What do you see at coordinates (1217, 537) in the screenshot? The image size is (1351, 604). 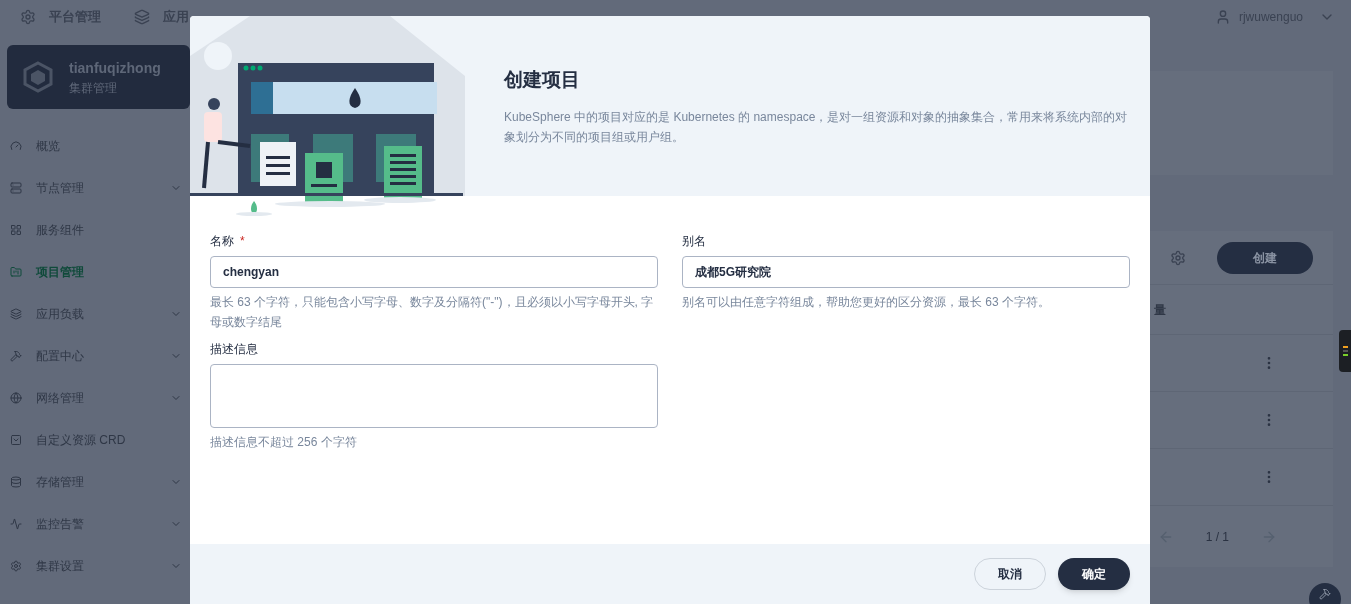 I see `pagination-text: 1 / 1` at bounding box center [1217, 537].